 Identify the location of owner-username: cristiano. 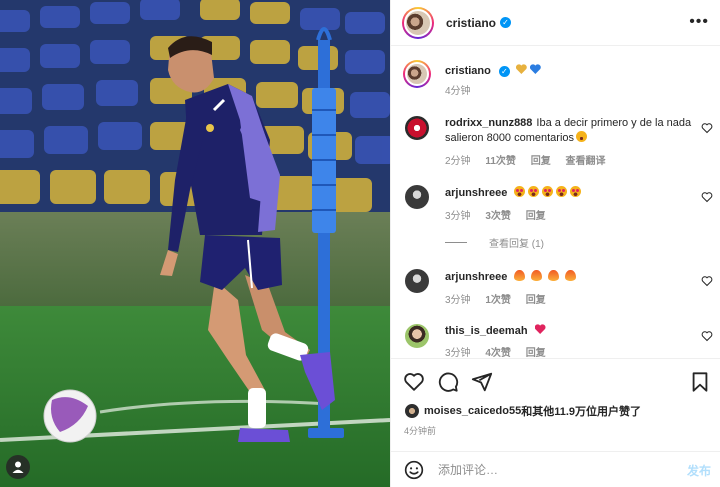
(471, 23).